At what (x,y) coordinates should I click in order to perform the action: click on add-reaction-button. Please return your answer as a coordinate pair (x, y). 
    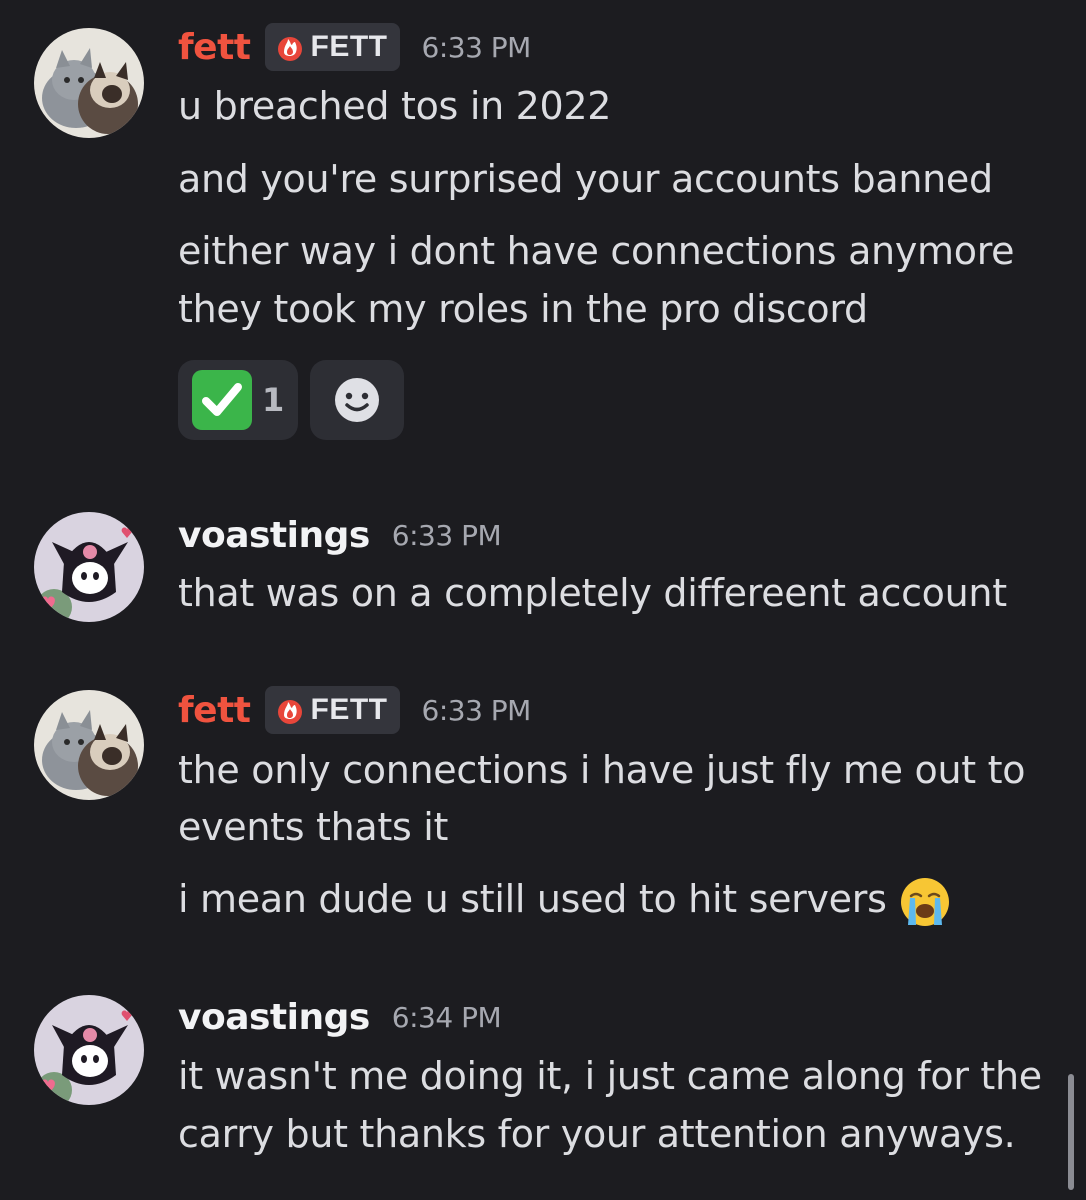
    Looking at the image, I should click on (357, 400).